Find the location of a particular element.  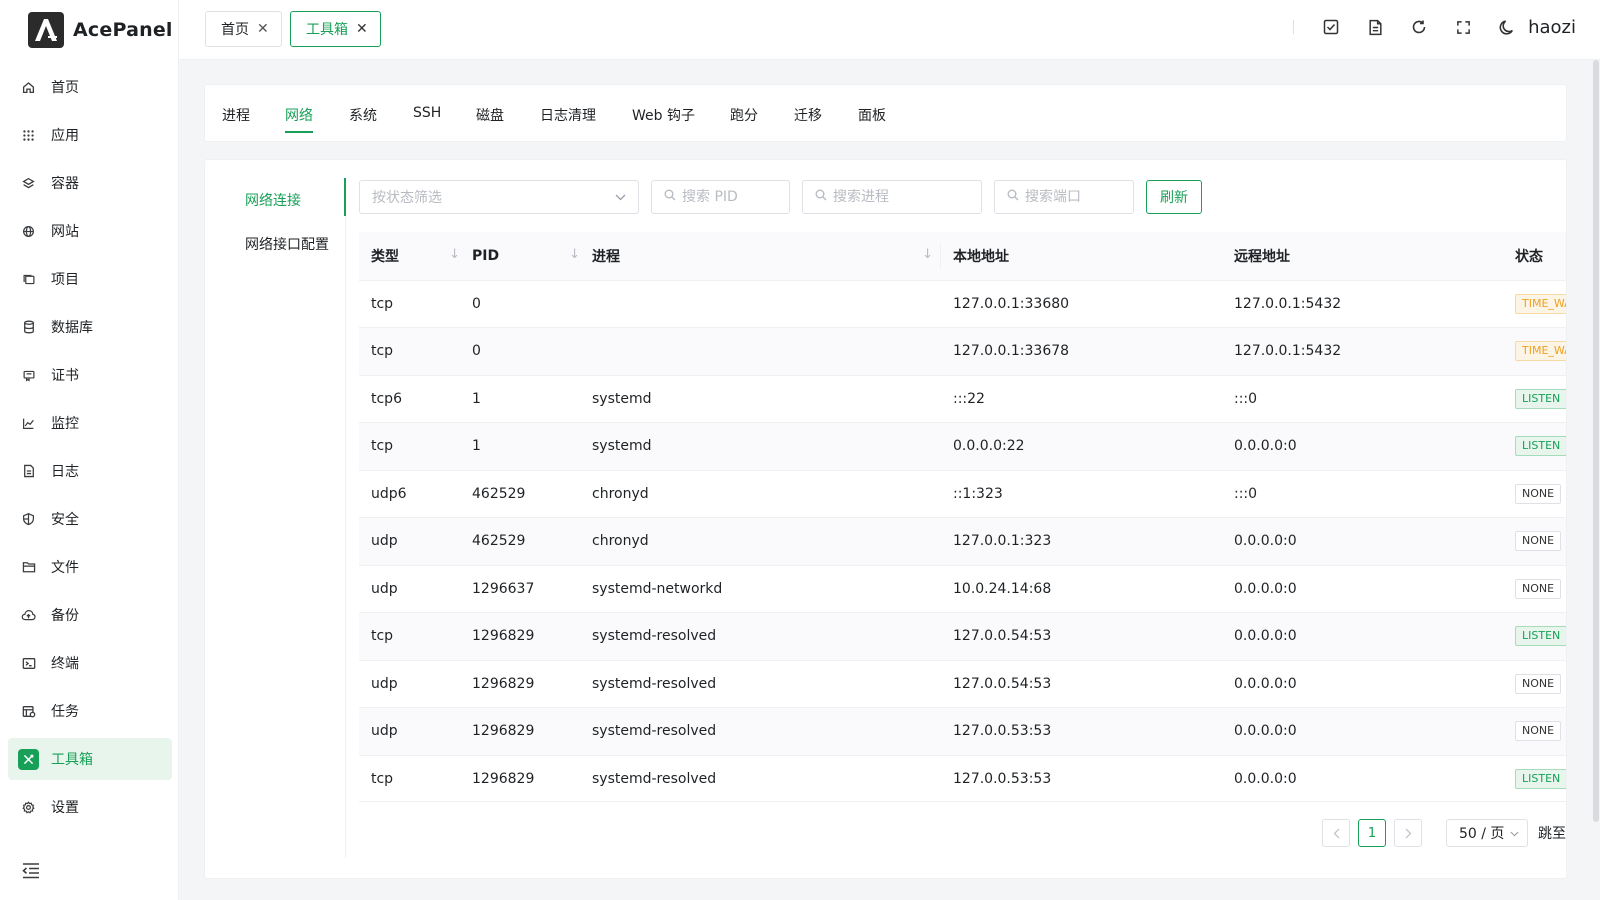

divider is located at coordinates (1294, 27).